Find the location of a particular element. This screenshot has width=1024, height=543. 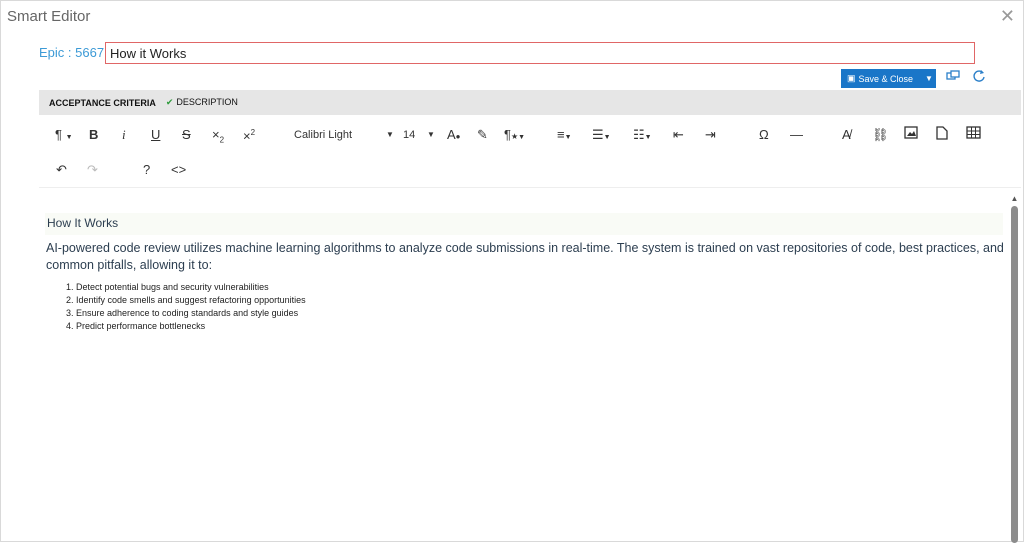

save-dropdown-icon: ▼ is located at coordinates (929, 78).